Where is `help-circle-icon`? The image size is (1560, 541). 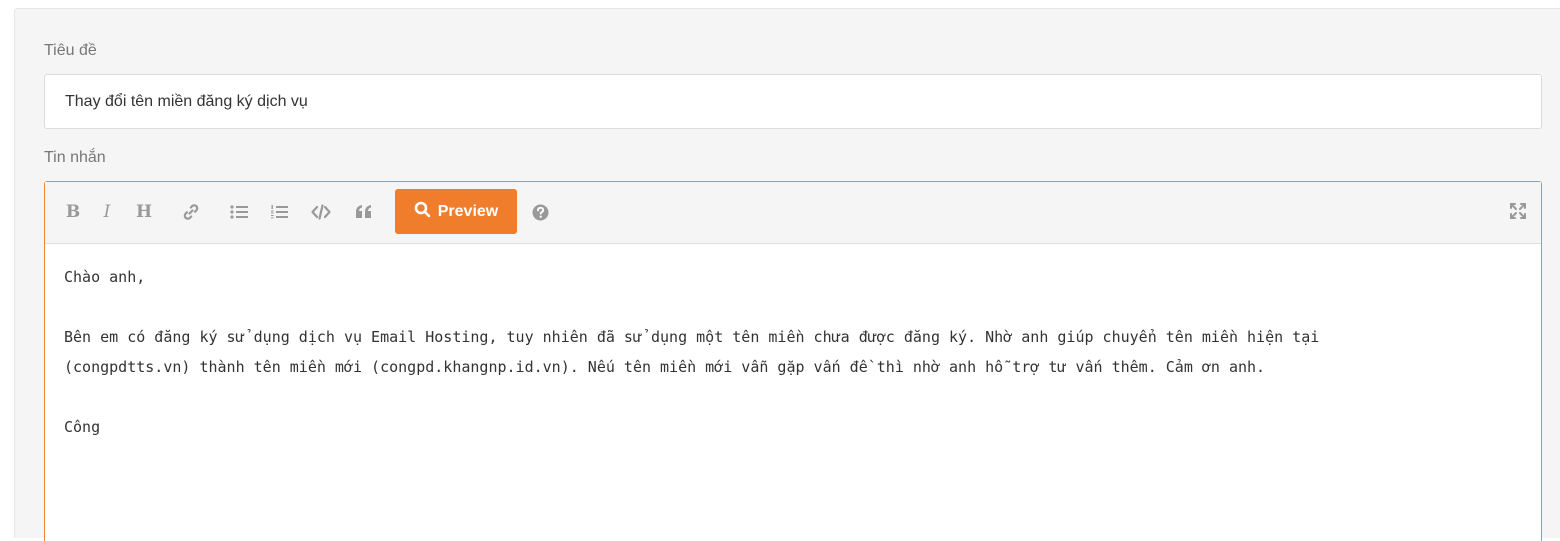
help-circle-icon is located at coordinates (540, 212).